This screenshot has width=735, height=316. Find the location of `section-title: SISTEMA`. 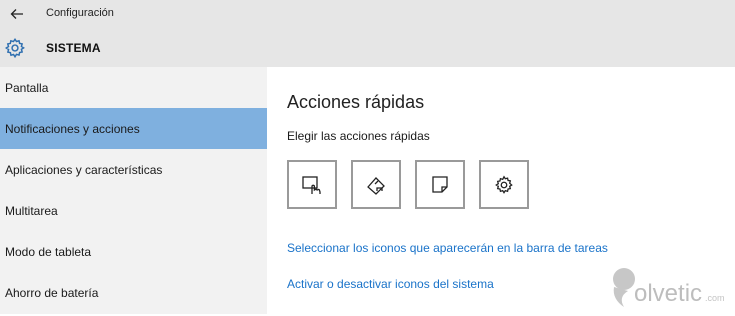

section-title: SISTEMA is located at coordinates (73, 48).